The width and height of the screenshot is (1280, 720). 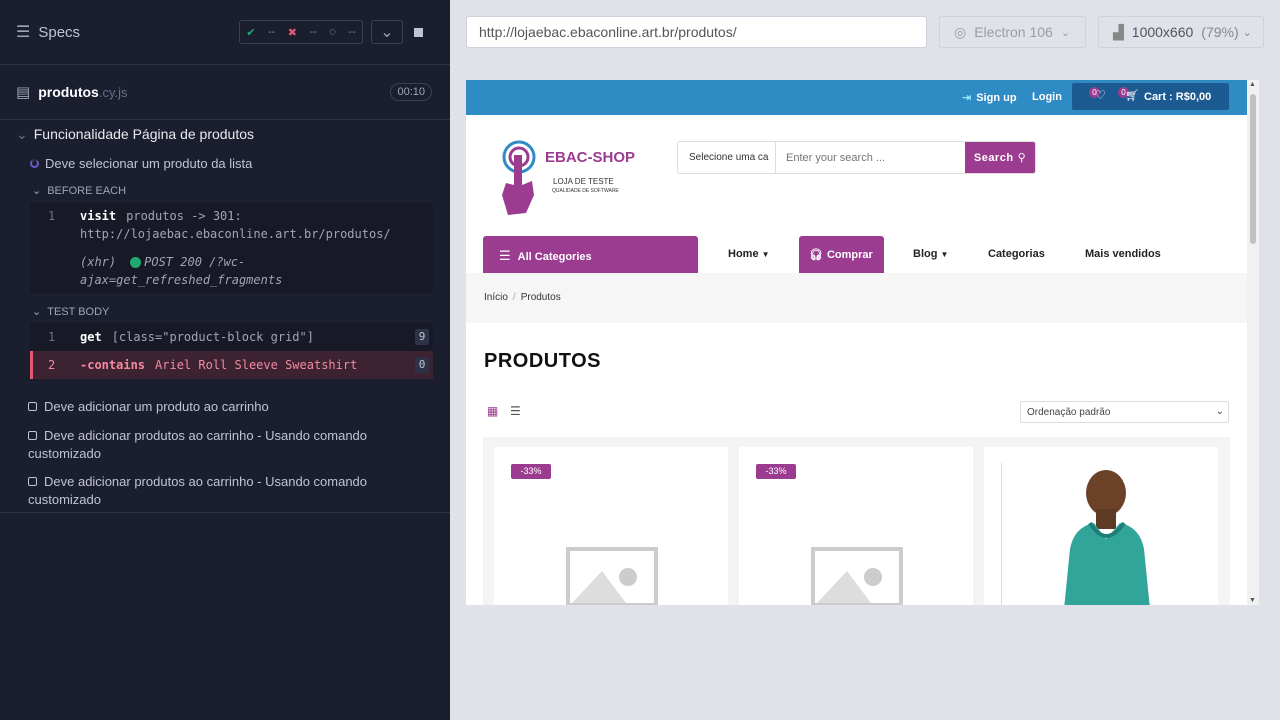 I want to click on search-button: Search ⚲, so click(x=1000, y=157).